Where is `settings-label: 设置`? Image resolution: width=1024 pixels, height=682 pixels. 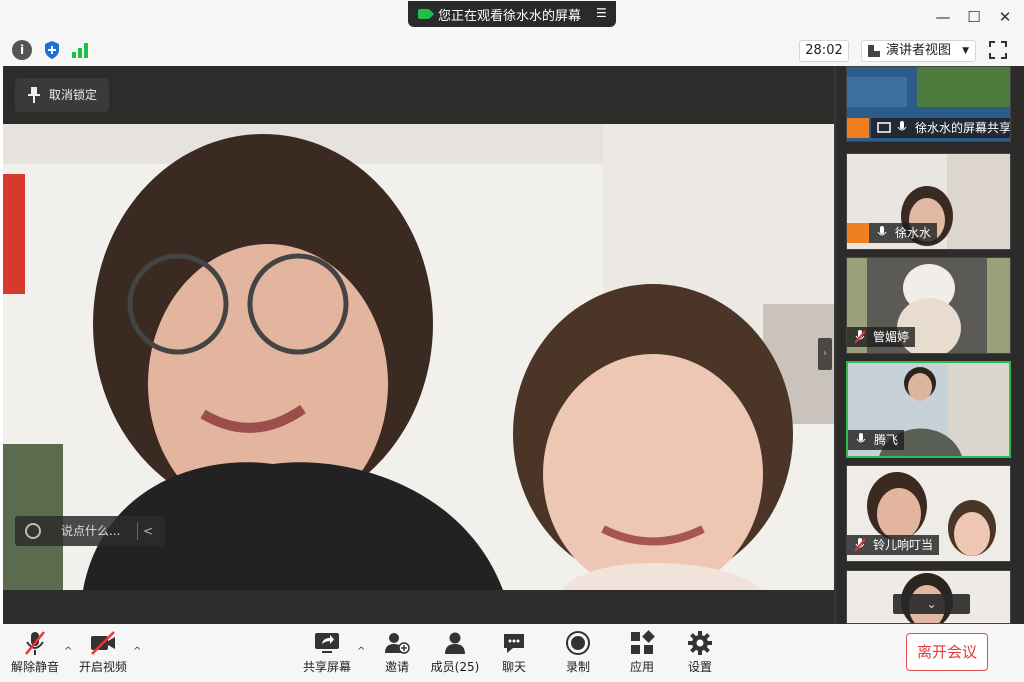 settings-label: 设置 is located at coordinates (699, 667).